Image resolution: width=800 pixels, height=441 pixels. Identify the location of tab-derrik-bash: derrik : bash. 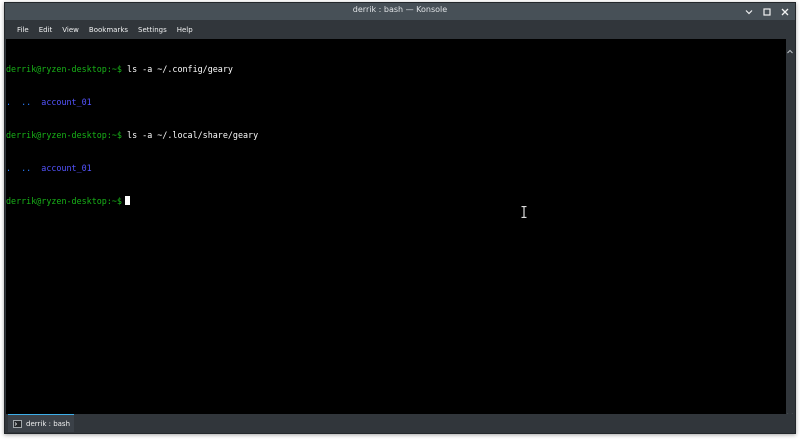
(41, 423).